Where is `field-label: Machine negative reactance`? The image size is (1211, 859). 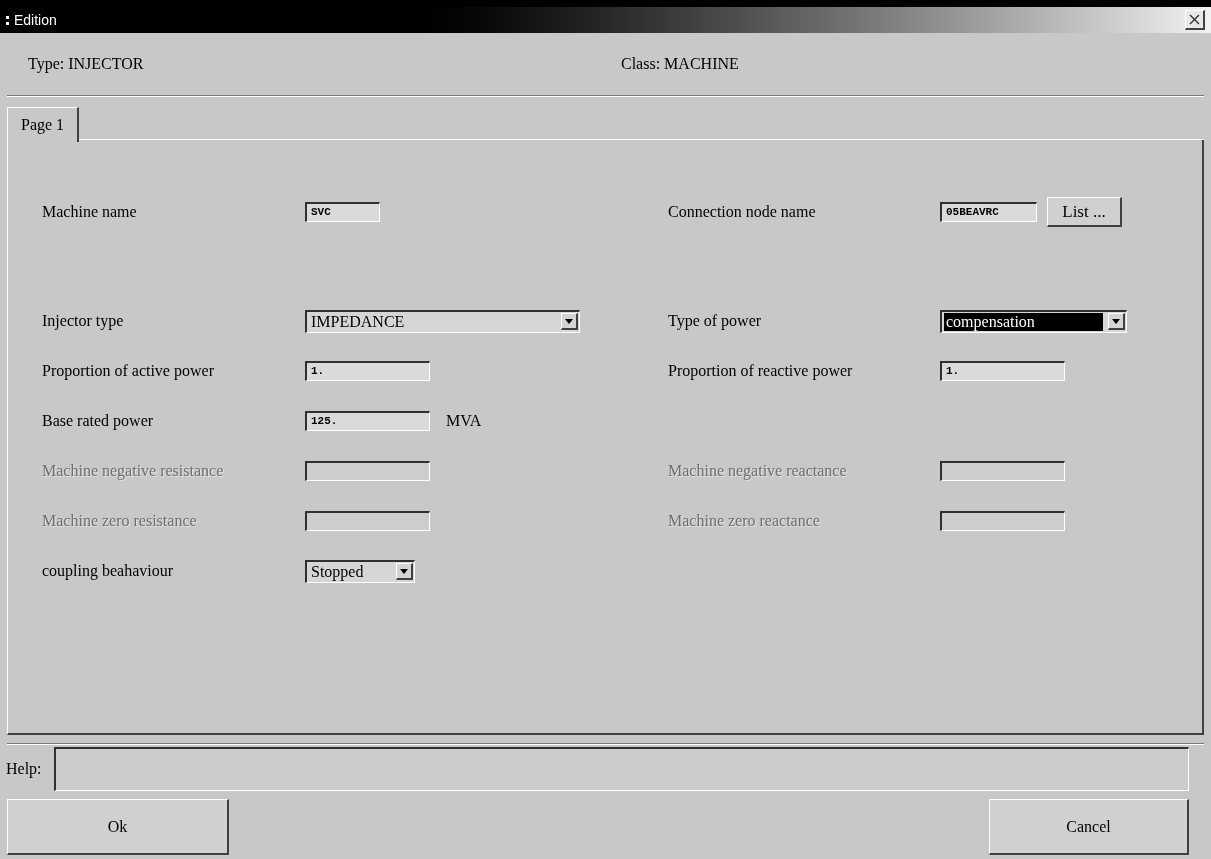
field-label: Machine negative reactance is located at coordinates (758, 471).